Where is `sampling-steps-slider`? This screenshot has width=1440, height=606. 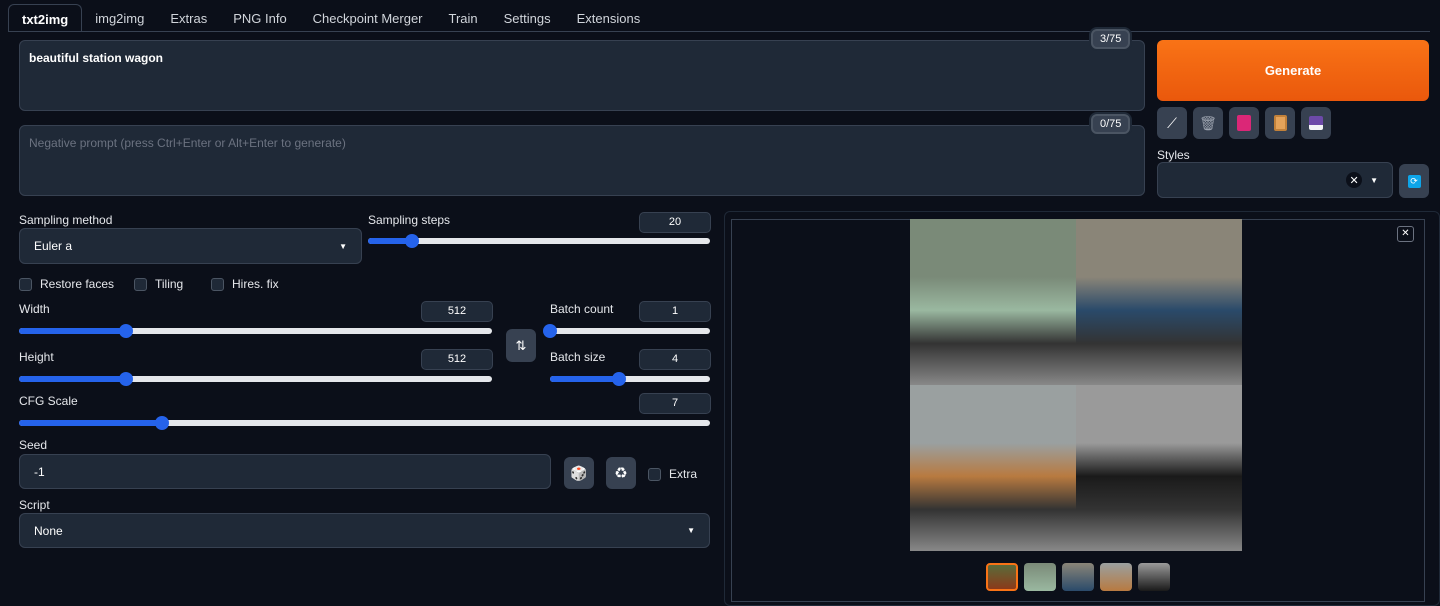
sampling-steps-slider is located at coordinates (539, 241).